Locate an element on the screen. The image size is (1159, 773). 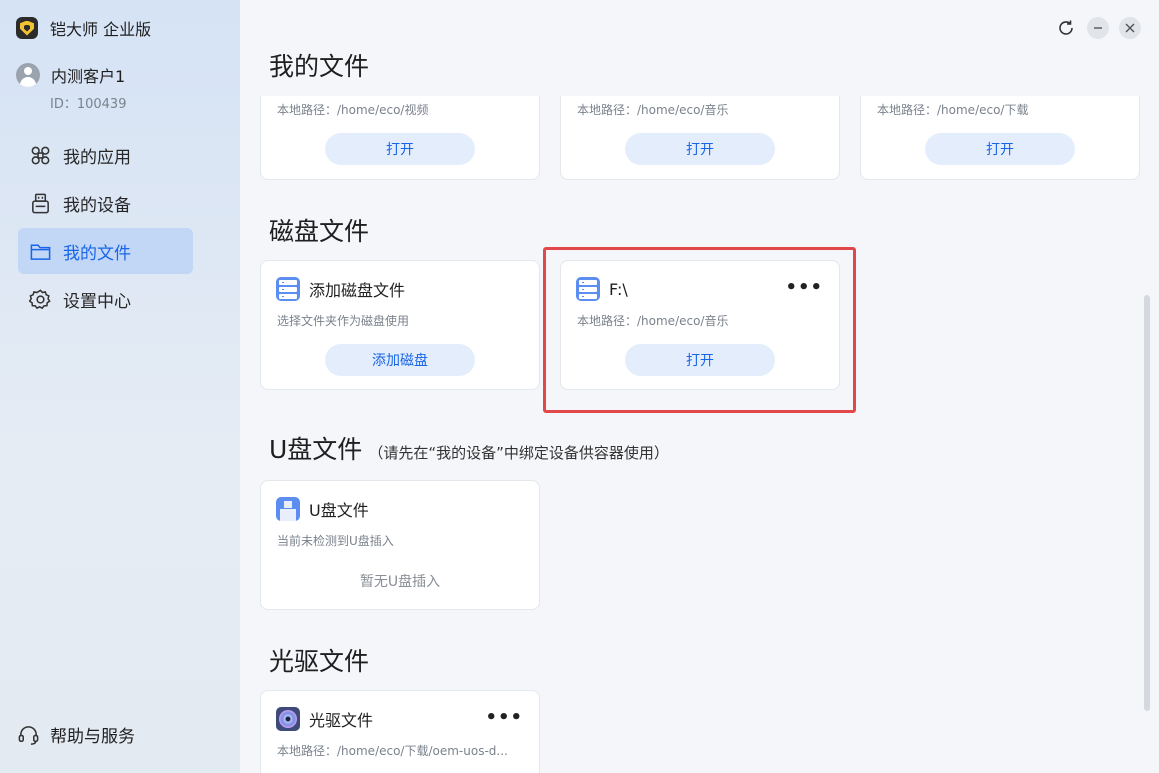
user-name: 内测客户1 is located at coordinates (88, 76).